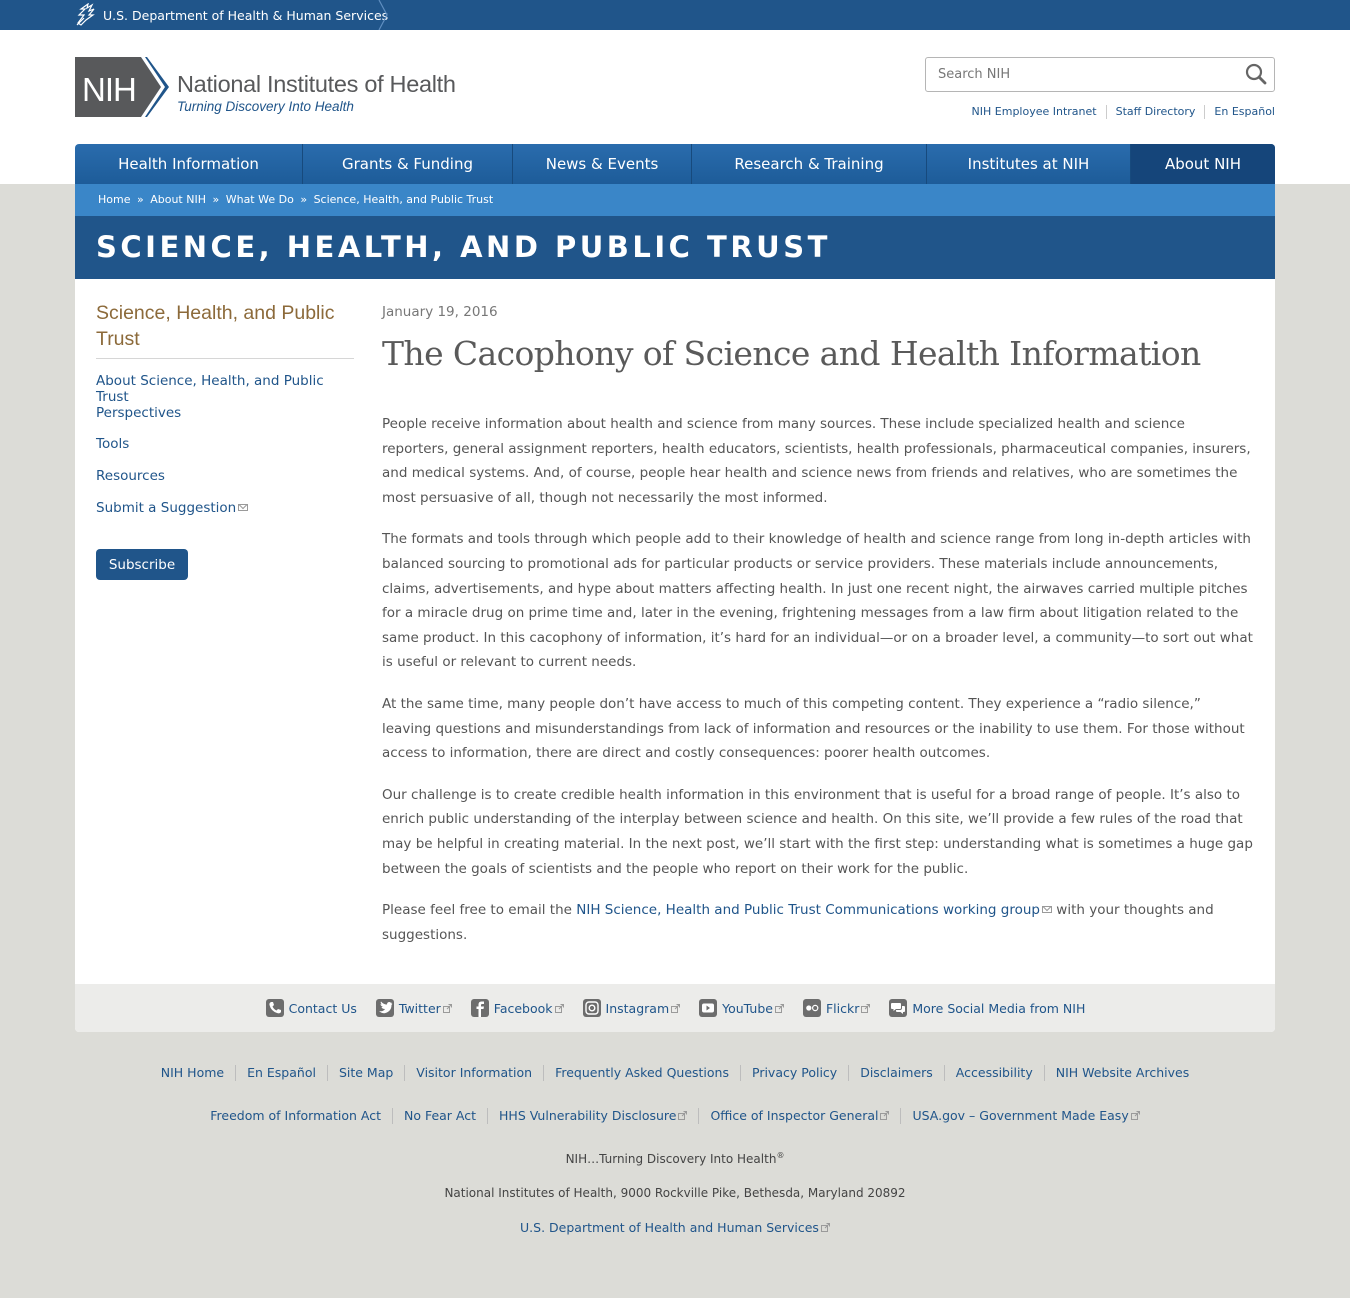  What do you see at coordinates (479, 1008) in the screenshot?
I see `facebook-icon` at bounding box center [479, 1008].